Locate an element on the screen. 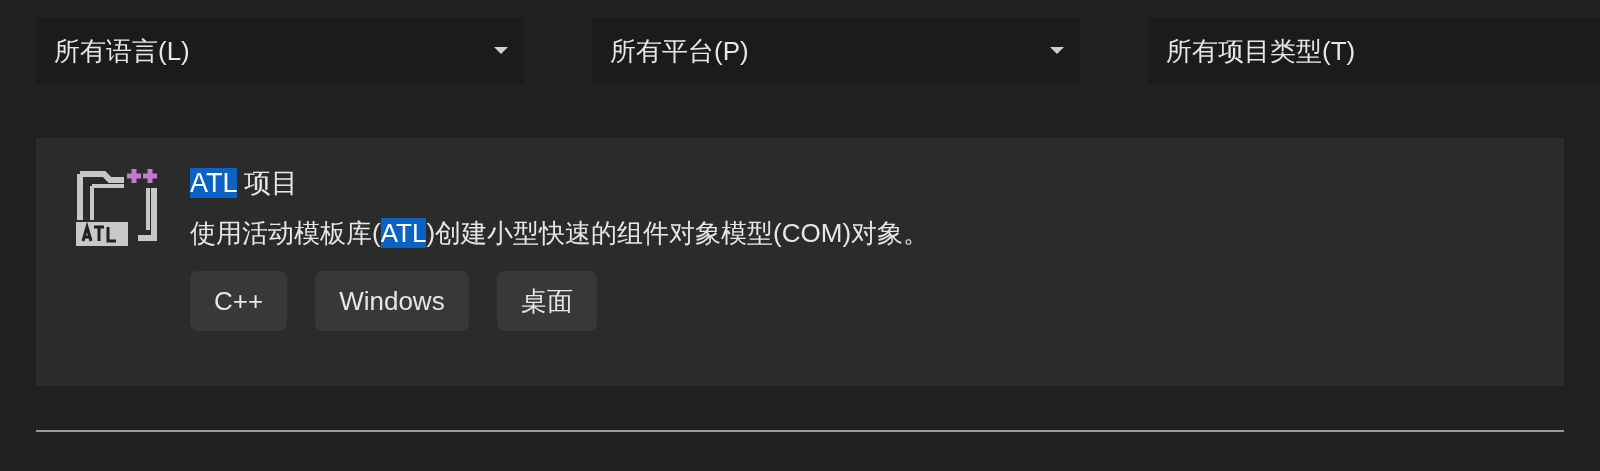 This screenshot has height=471, width=1600. filter-dropdown: 所有语言(L) is located at coordinates (280, 51).